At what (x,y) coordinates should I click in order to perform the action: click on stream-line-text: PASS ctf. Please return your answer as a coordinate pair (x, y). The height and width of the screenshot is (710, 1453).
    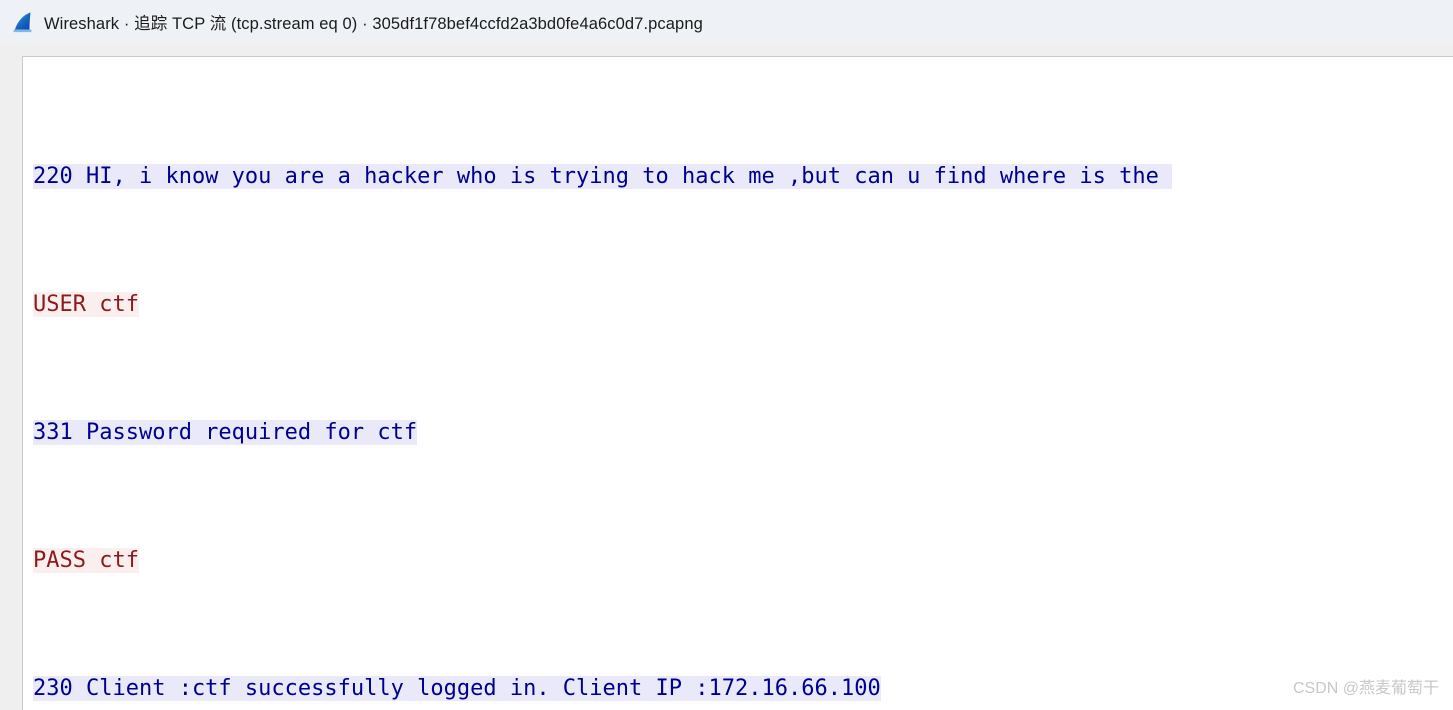
    Looking at the image, I should click on (86, 560).